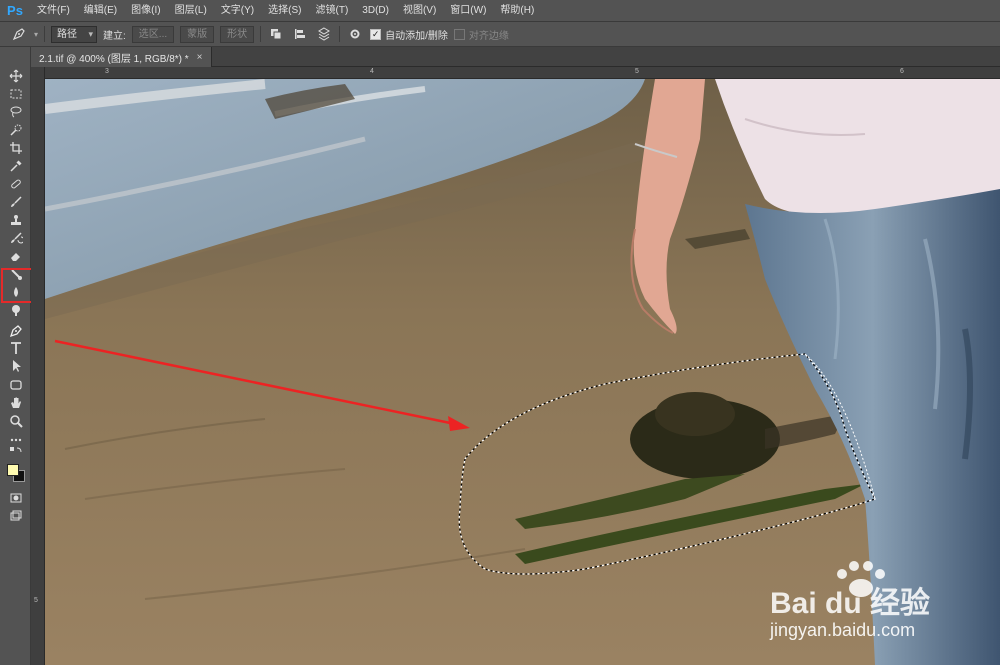  I want to click on align-edges-option: ✓ 对齐边缘, so click(481, 34).